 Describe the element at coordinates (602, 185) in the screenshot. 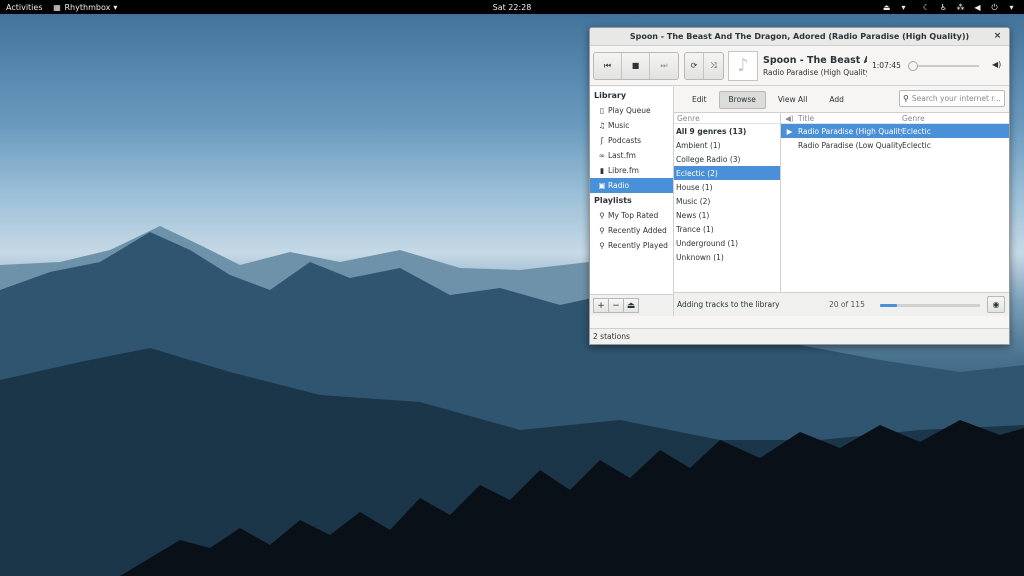

I see `radio-icon: ▣` at that location.